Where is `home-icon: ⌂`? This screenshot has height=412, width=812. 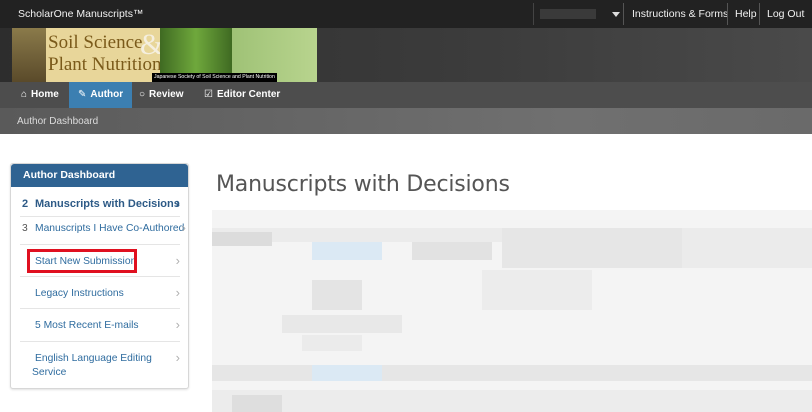 home-icon: ⌂ is located at coordinates (24, 94).